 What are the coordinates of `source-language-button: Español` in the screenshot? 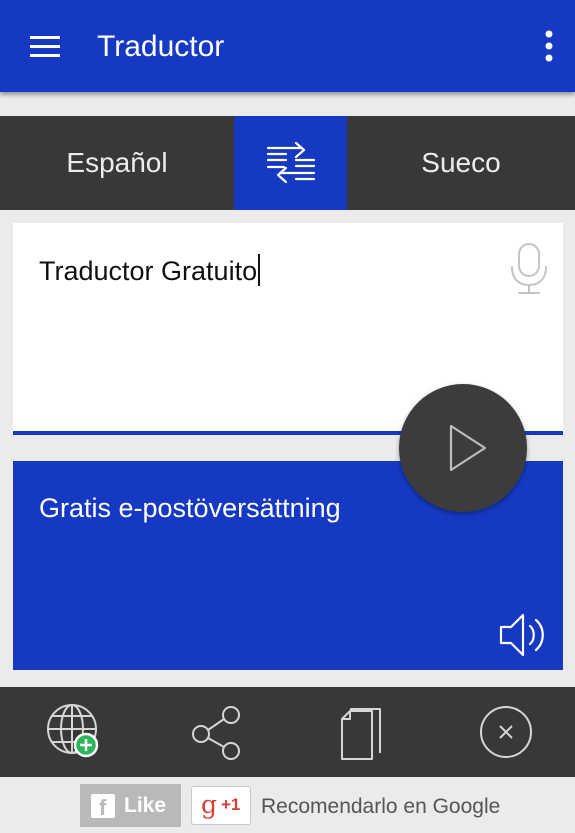 It's located at (117, 163).